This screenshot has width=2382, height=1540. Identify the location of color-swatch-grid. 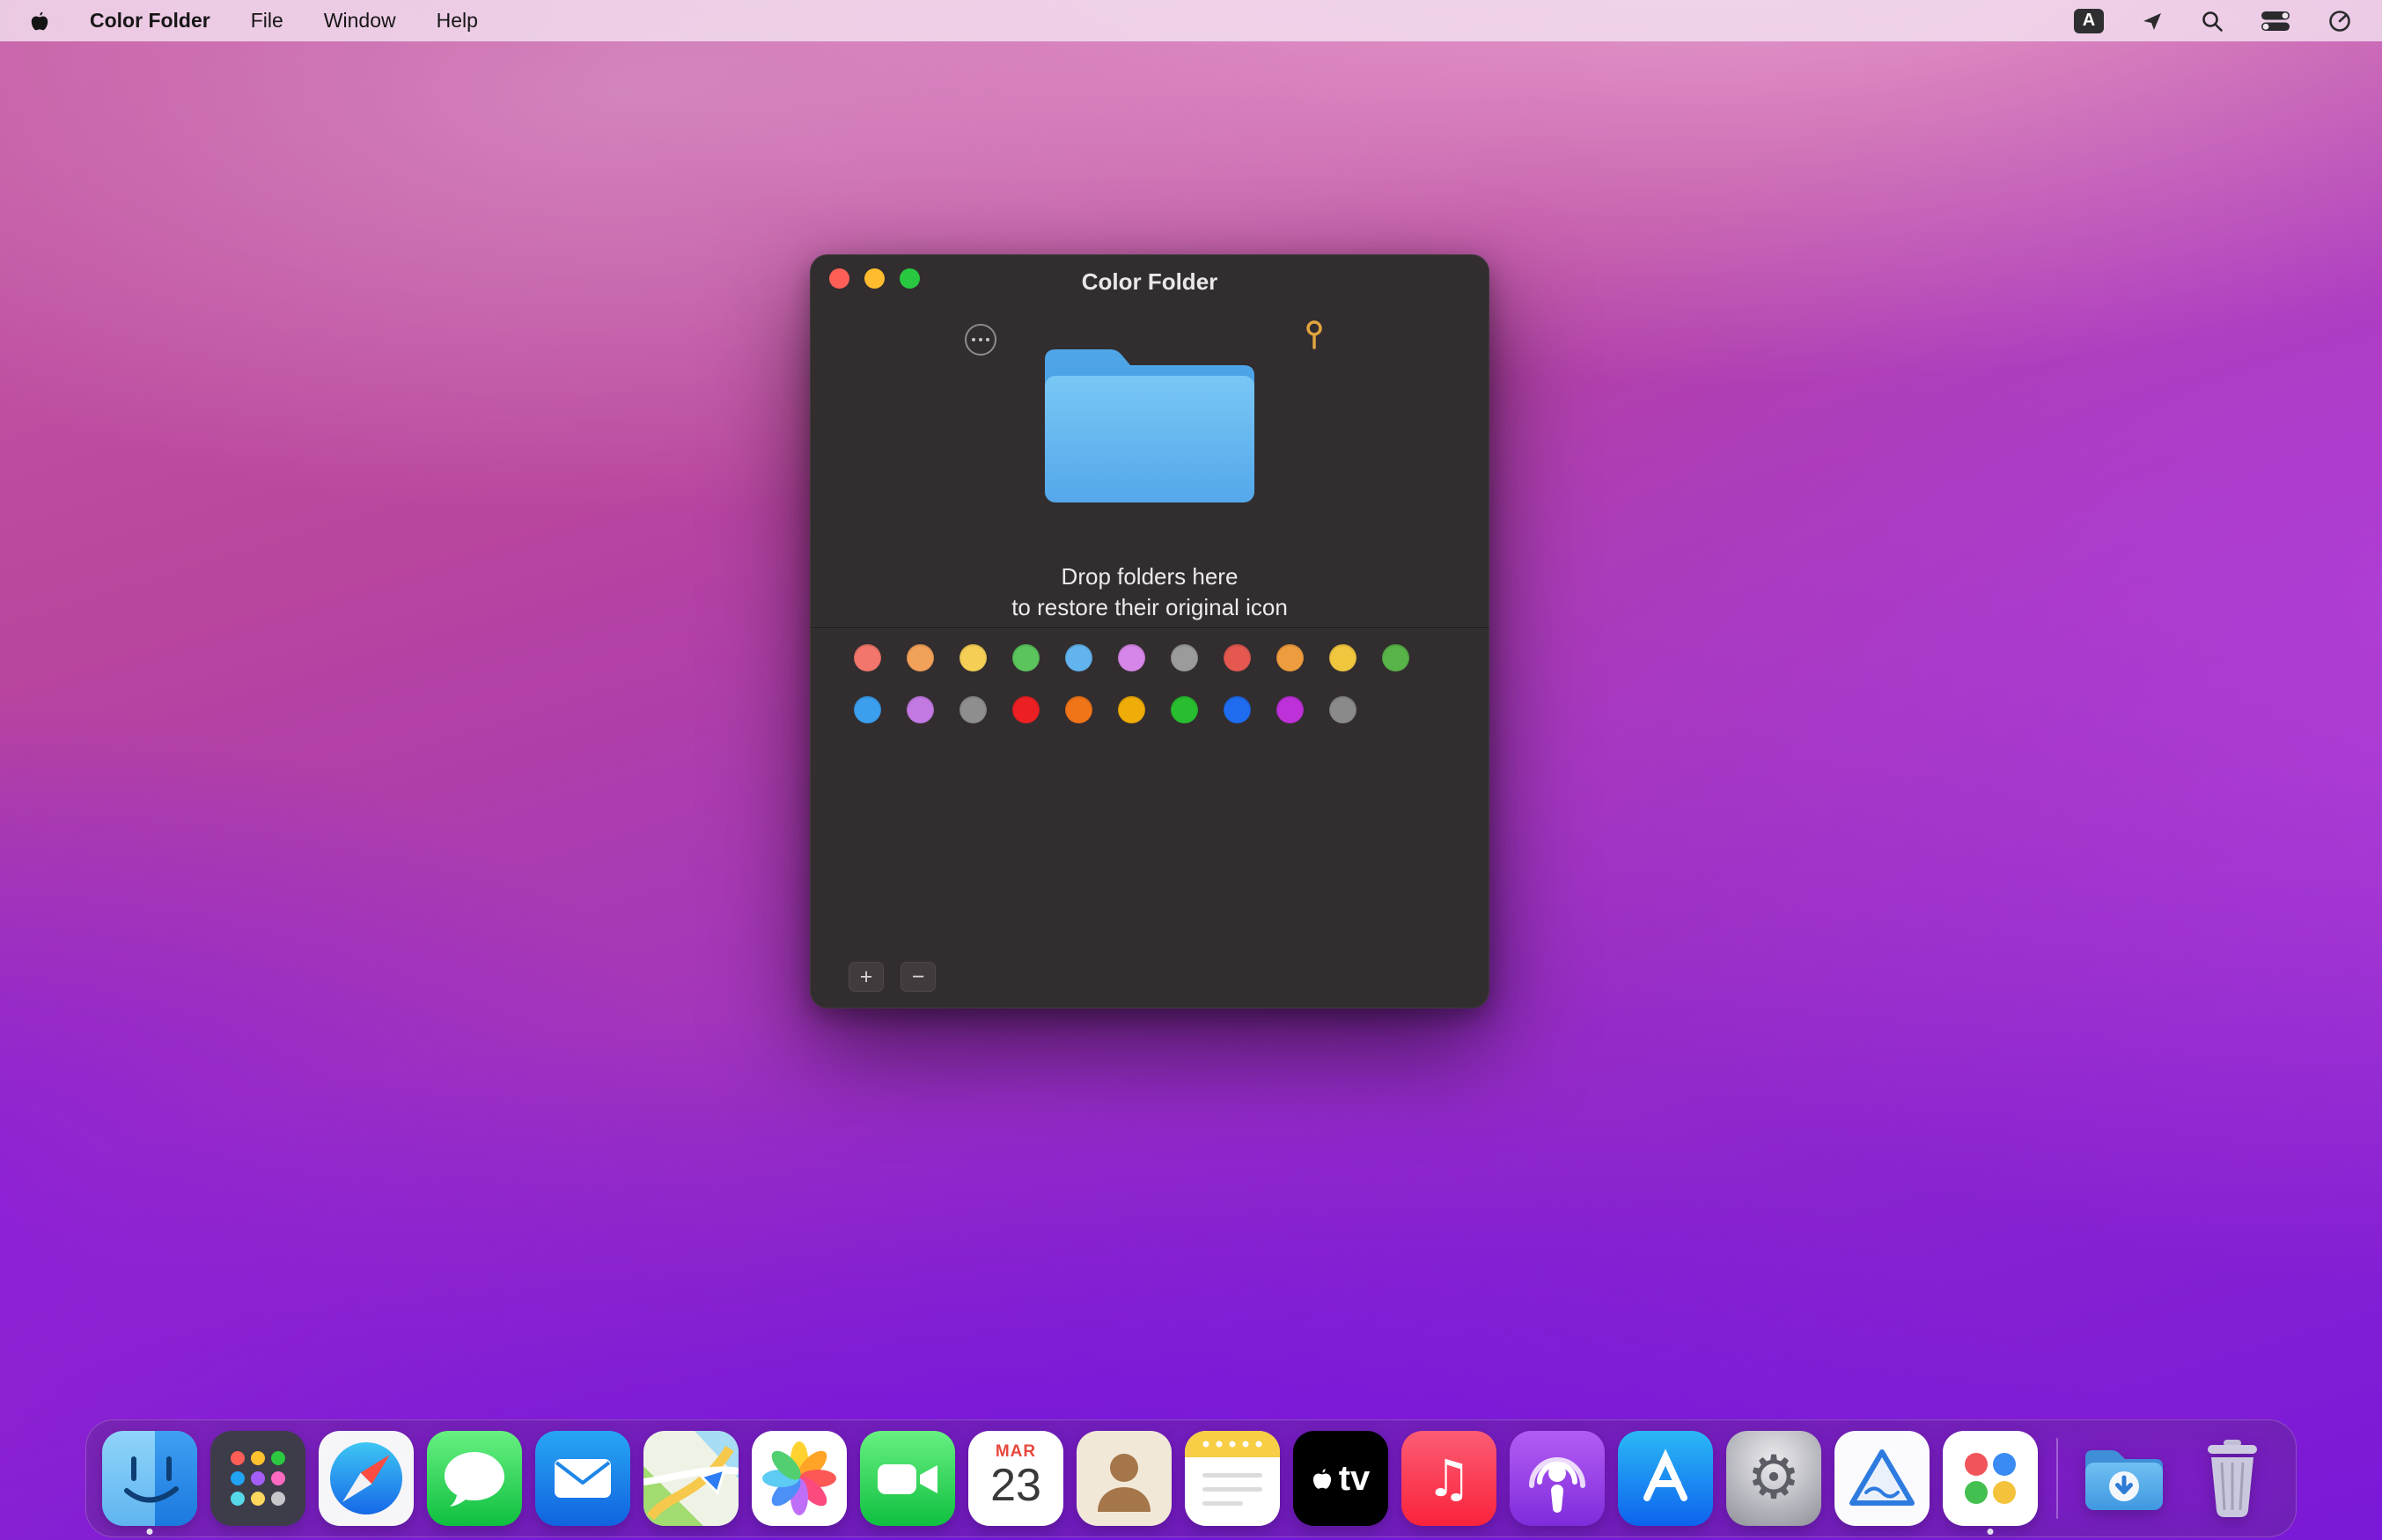
(1131, 683).